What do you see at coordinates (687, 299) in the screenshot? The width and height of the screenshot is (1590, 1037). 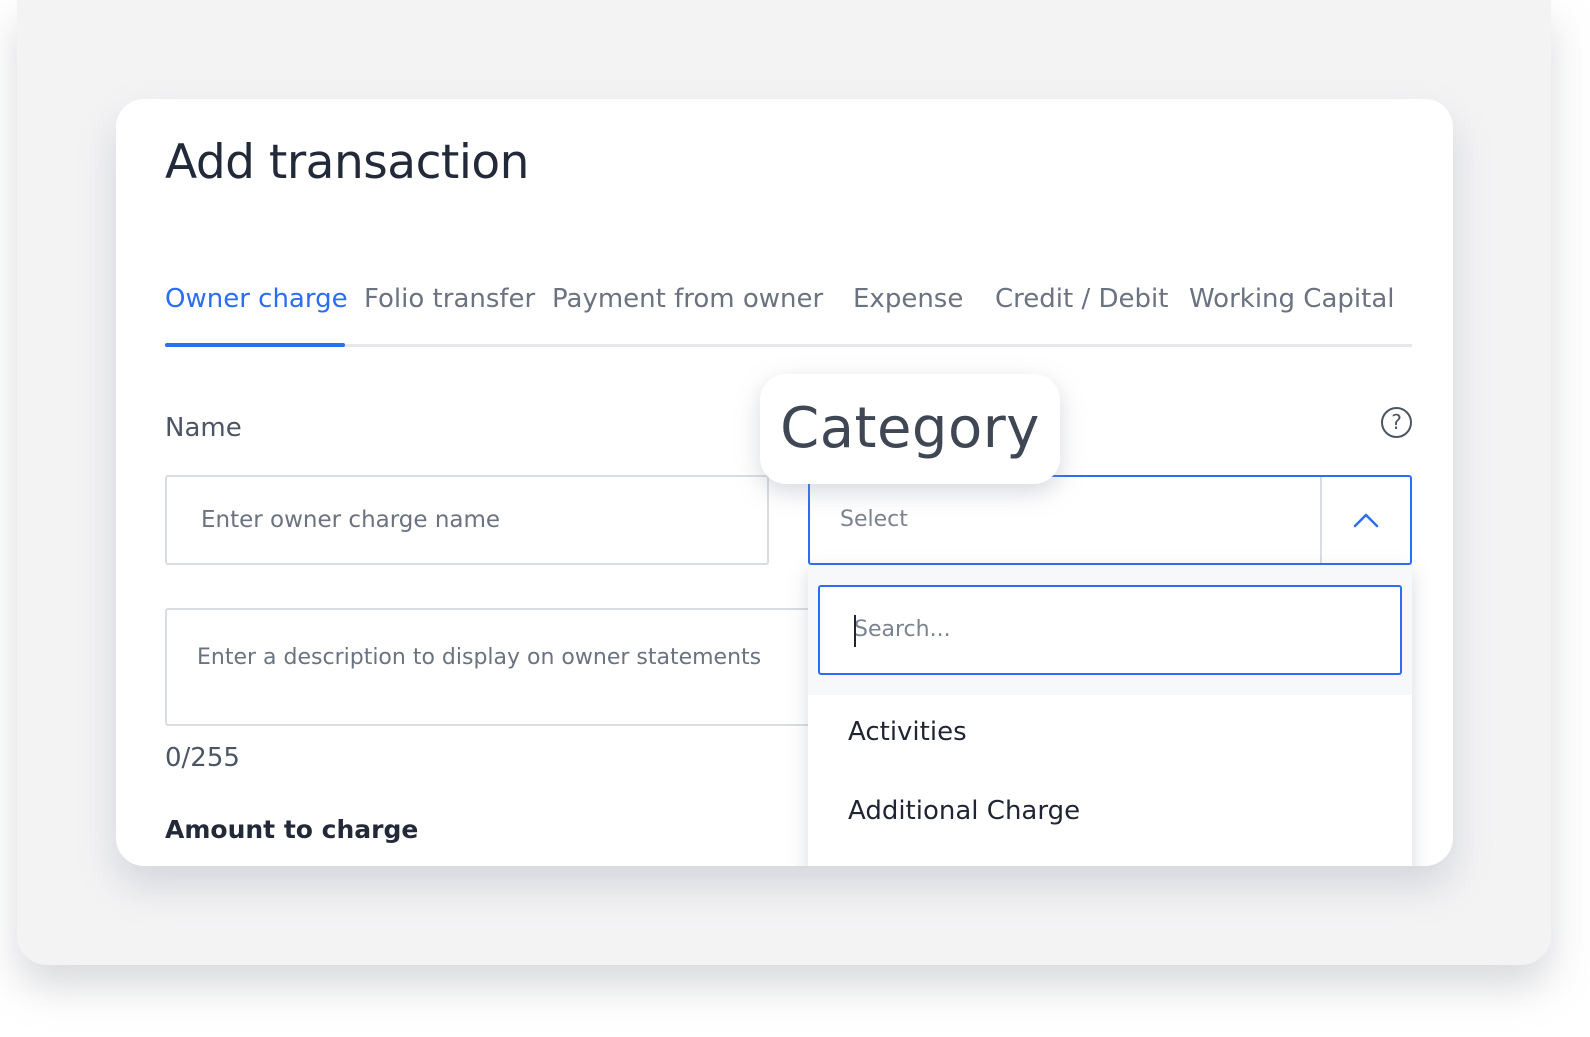 I see `tab-payment-from-owner: Payment from owner` at bounding box center [687, 299].